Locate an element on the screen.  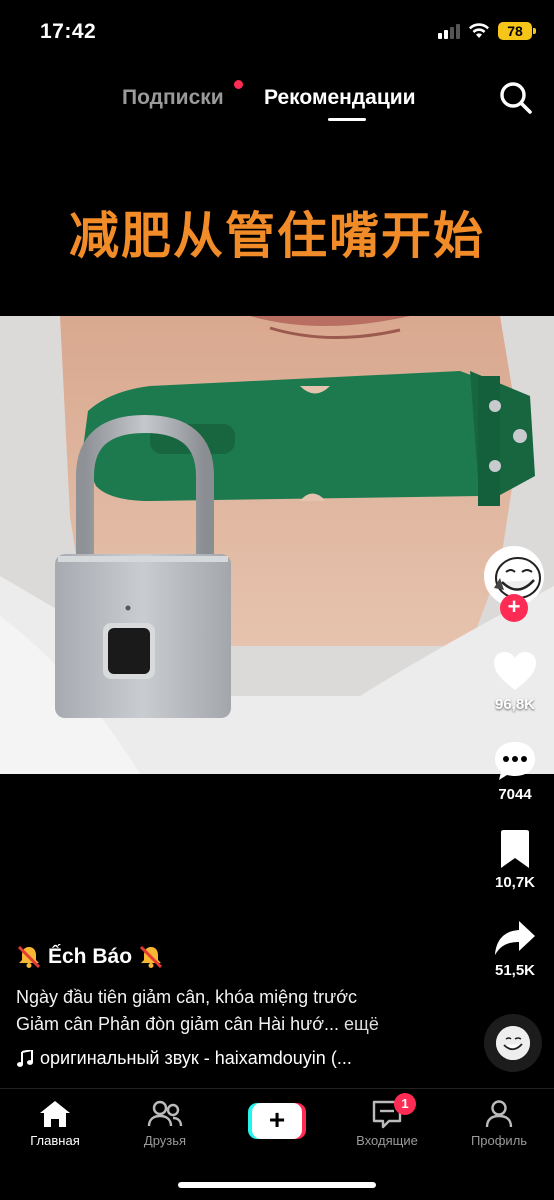
plus-icon: + is located at coordinates (277, 1121).